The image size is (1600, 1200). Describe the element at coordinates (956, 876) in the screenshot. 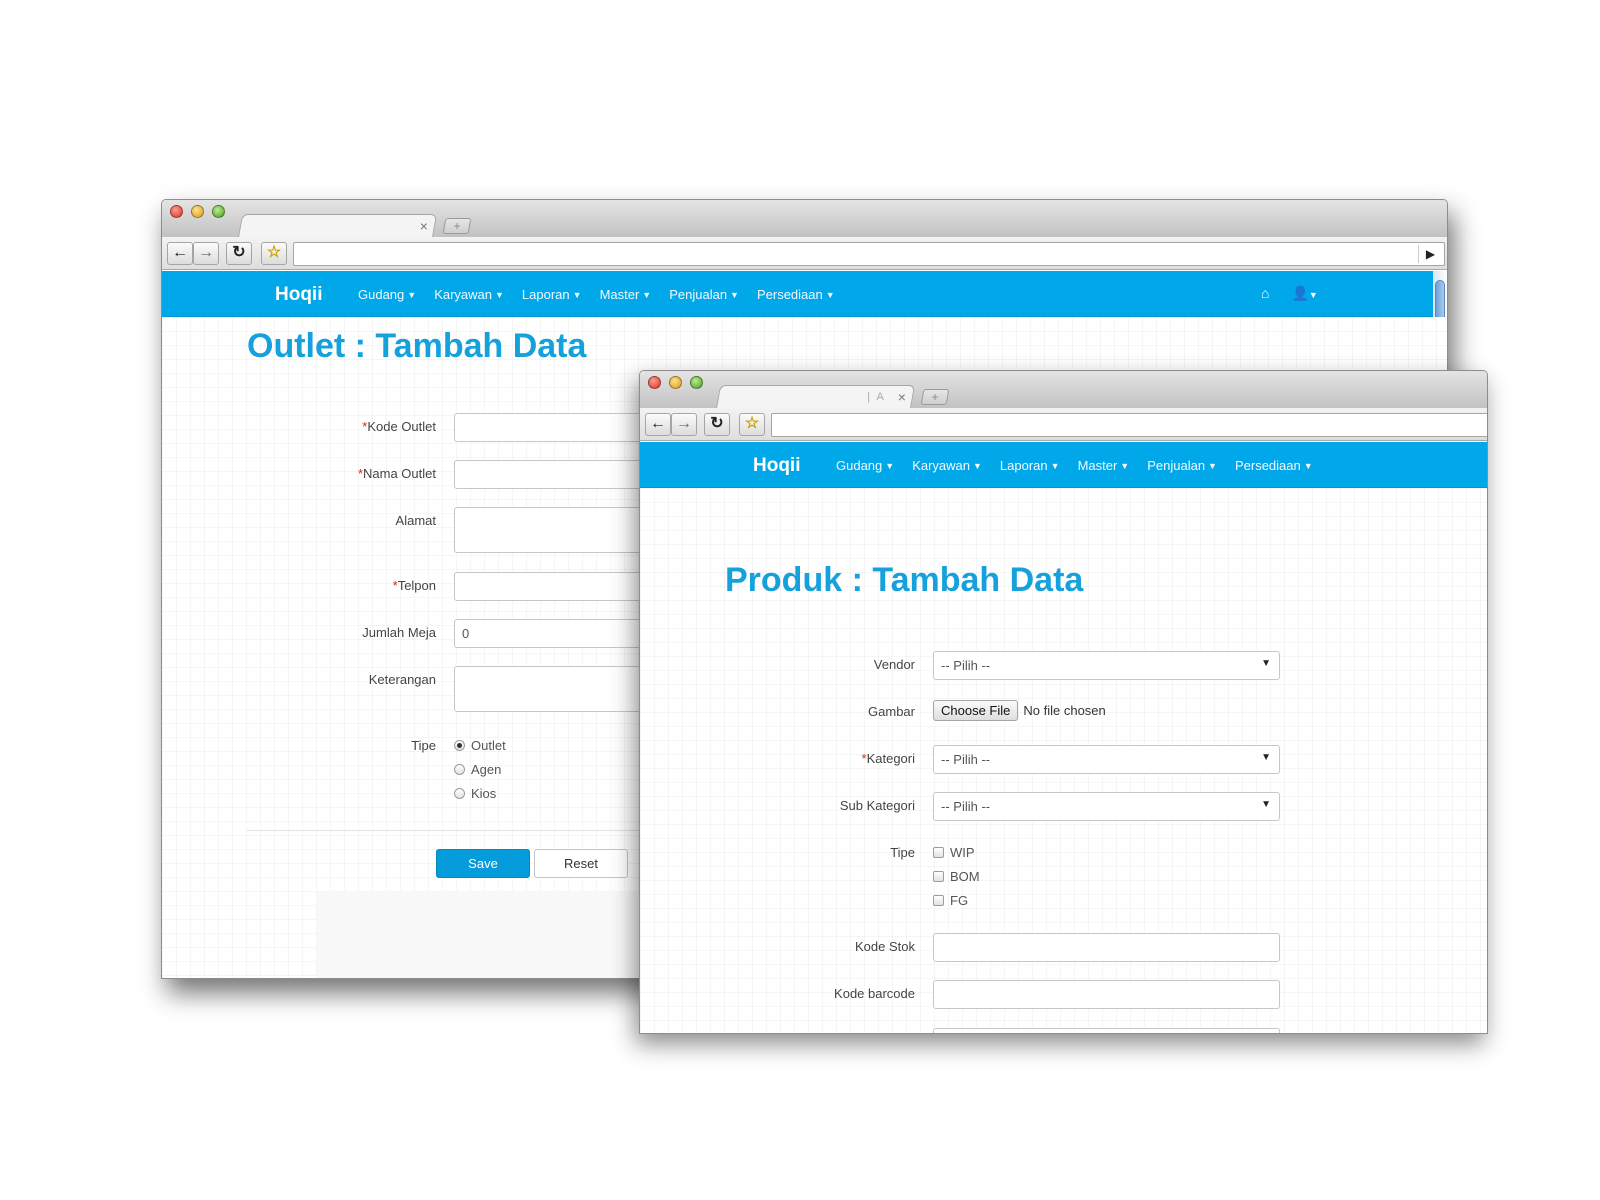

I see `tipe-option-bom: BOM` at that location.